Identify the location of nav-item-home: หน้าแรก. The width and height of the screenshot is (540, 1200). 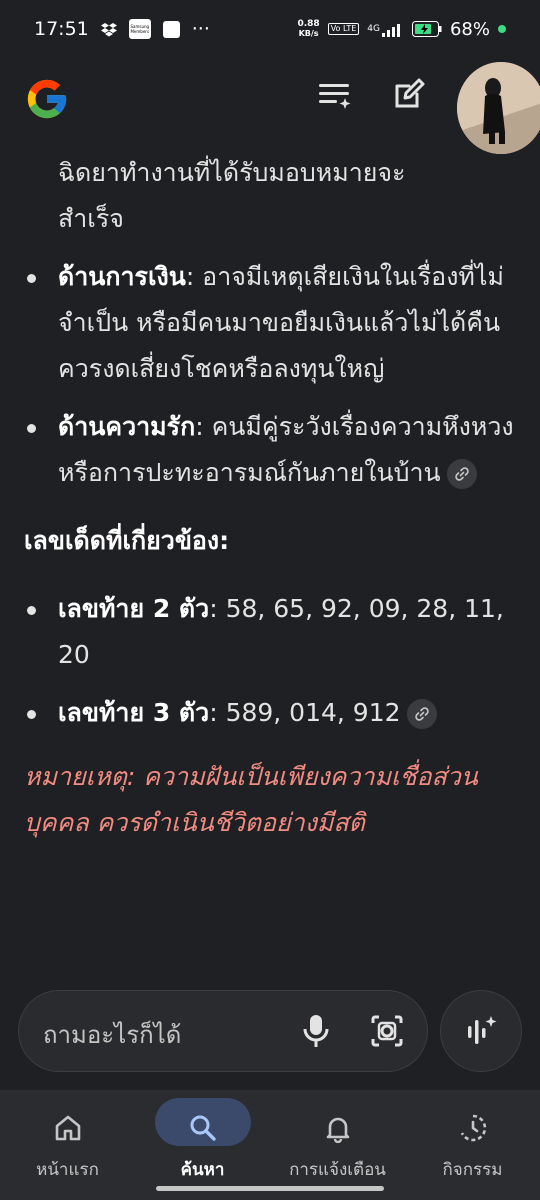
(67, 1145).